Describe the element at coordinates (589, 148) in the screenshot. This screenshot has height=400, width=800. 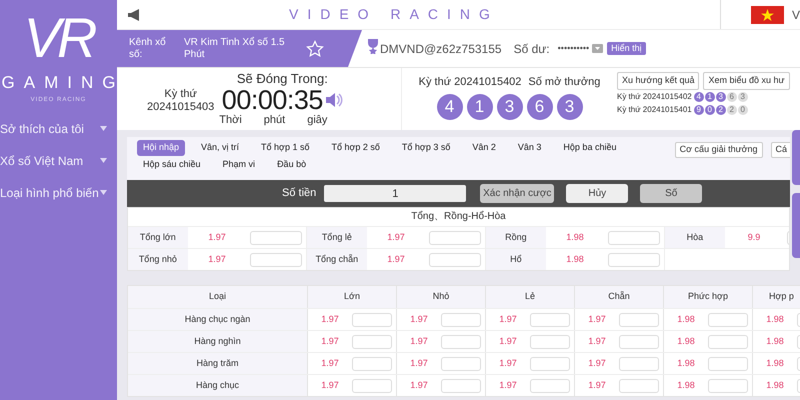
I see `tab: Hộp ba chiều` at that location.